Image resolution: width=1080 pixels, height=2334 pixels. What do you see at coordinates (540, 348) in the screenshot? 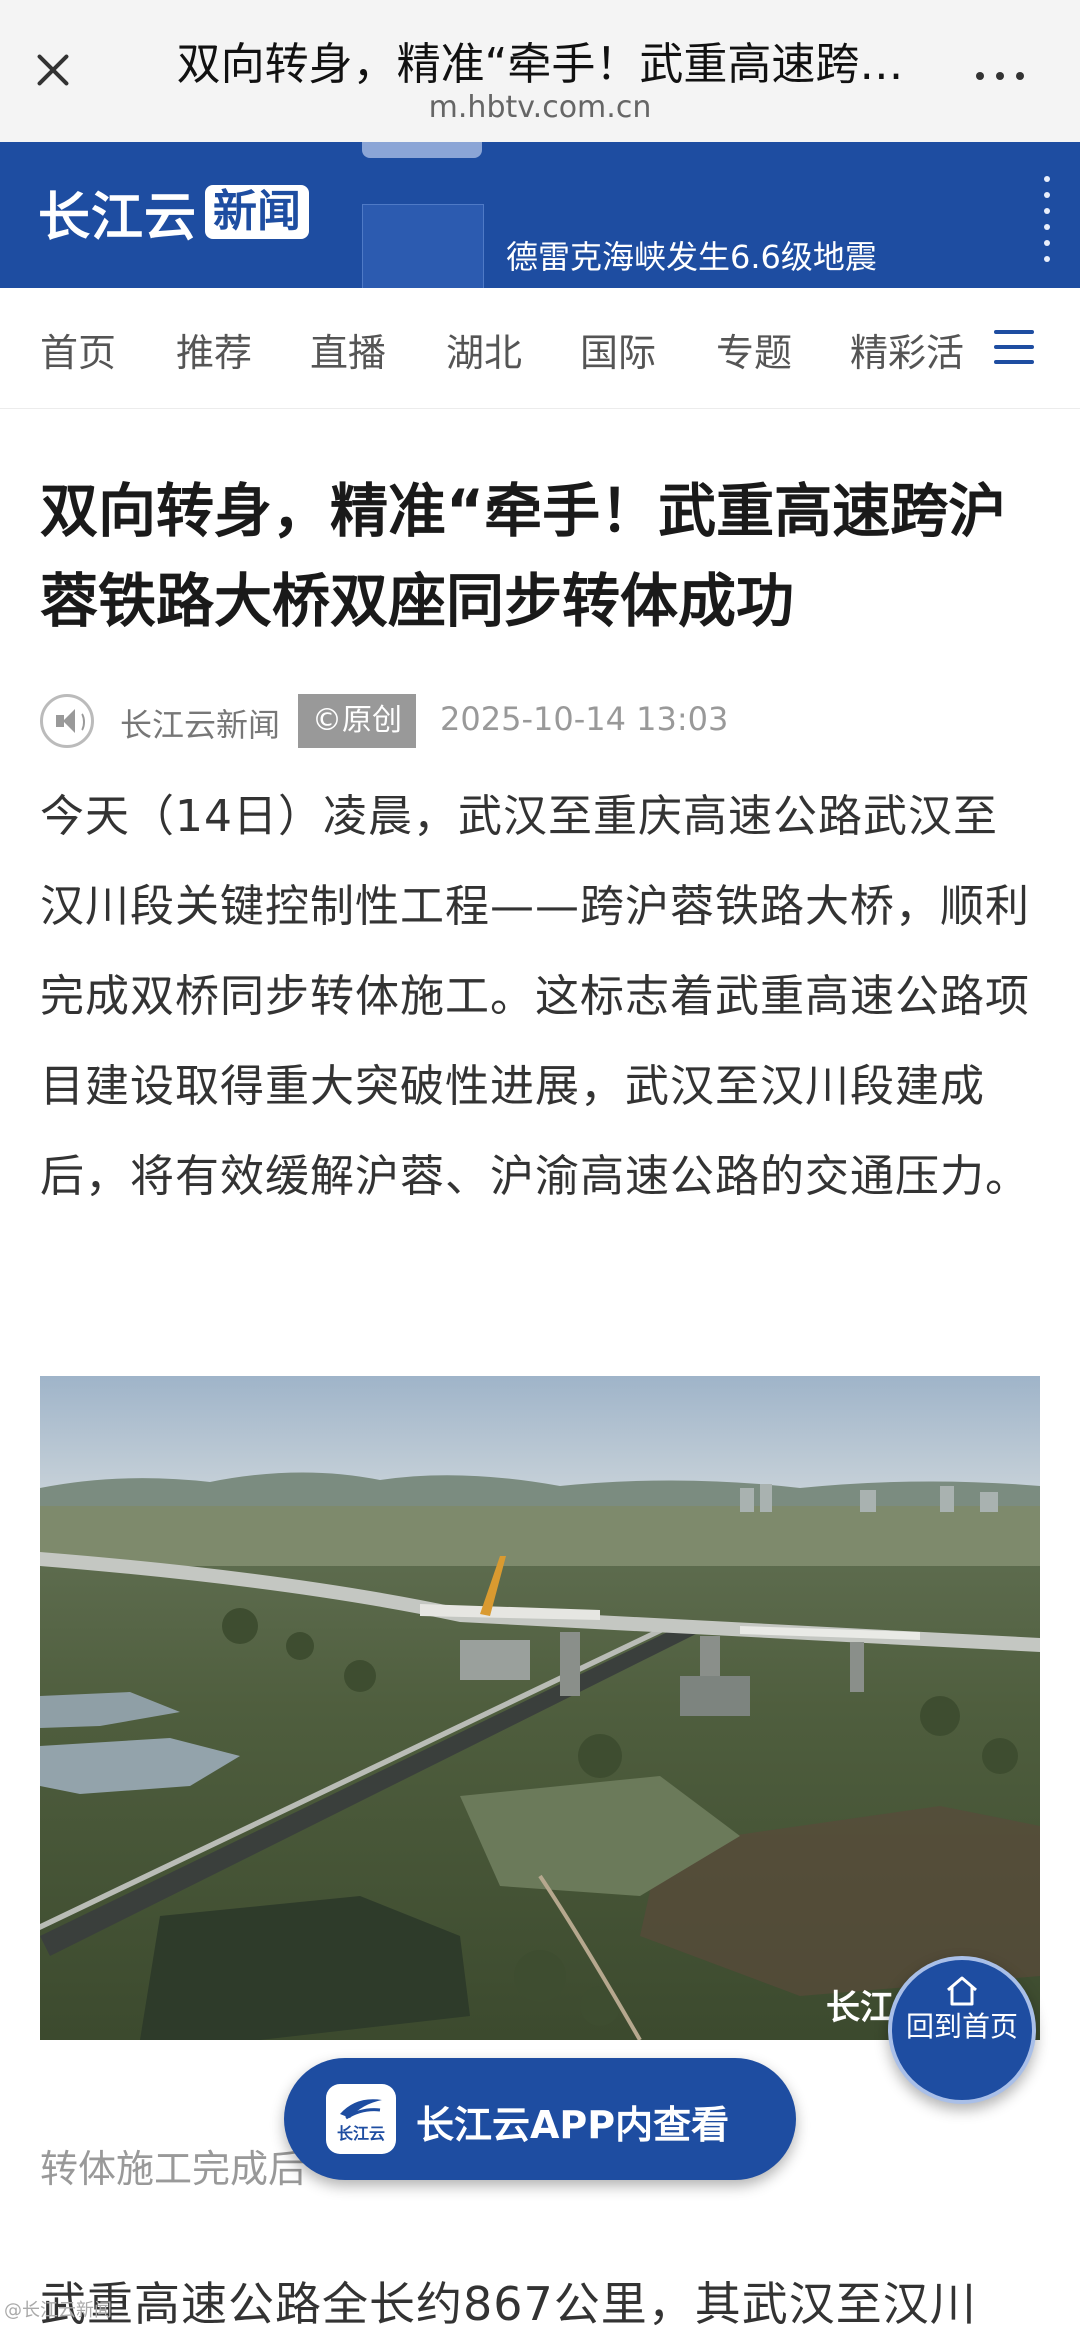
I see `category-nav: 首页 推荐 直播 湖北 国际 专题 精彩活` at bounding box center [540, 348].